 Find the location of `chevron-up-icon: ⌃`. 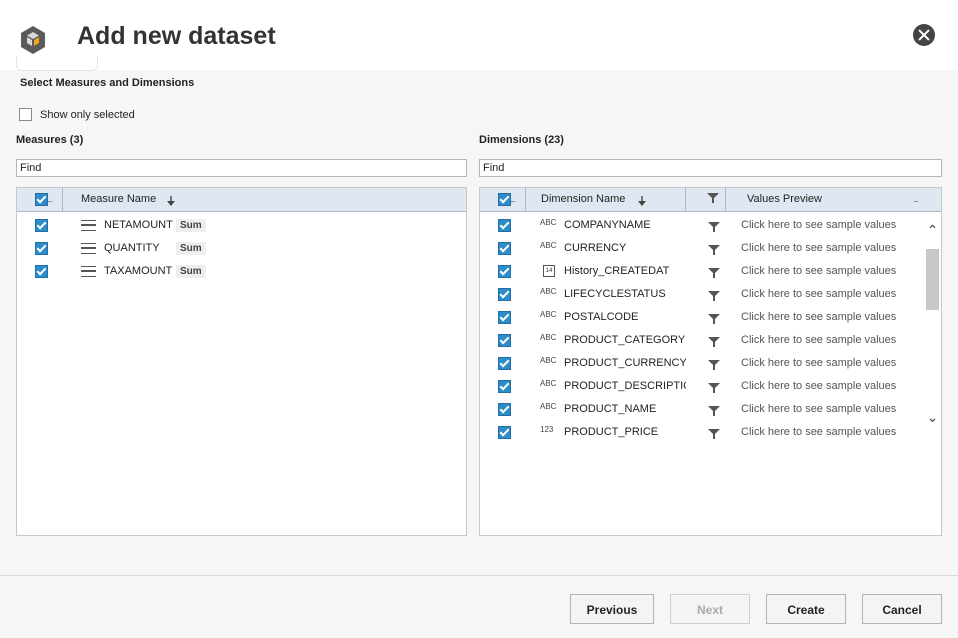

chevron-up-icon: ⌃ is located at coordinates (932, 230).